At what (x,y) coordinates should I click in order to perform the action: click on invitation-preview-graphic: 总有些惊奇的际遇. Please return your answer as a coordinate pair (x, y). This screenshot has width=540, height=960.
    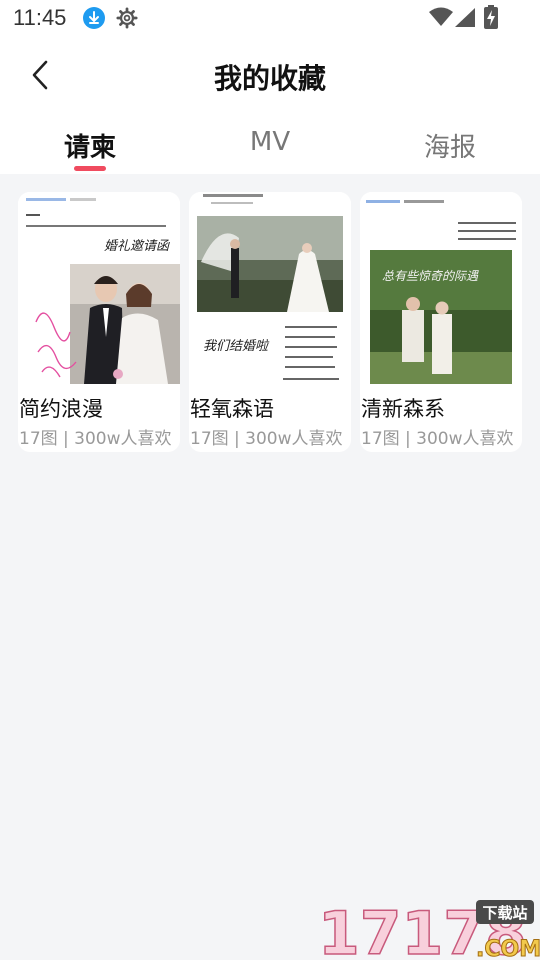
    Looking at the image, I should click on (441, 288).